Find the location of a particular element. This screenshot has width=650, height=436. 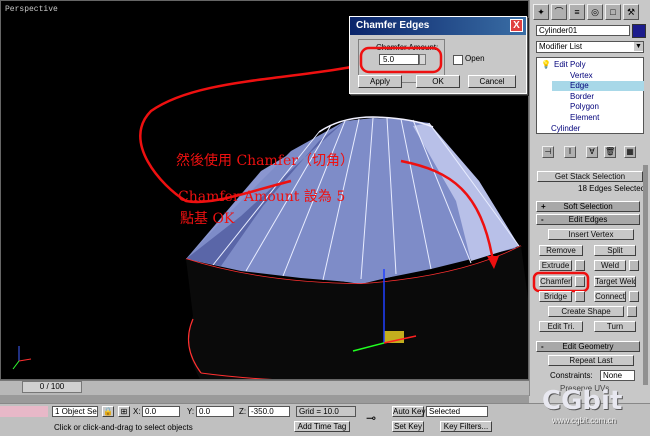

stack-item-polygon: Polygon is located at coordinates (584, 106).